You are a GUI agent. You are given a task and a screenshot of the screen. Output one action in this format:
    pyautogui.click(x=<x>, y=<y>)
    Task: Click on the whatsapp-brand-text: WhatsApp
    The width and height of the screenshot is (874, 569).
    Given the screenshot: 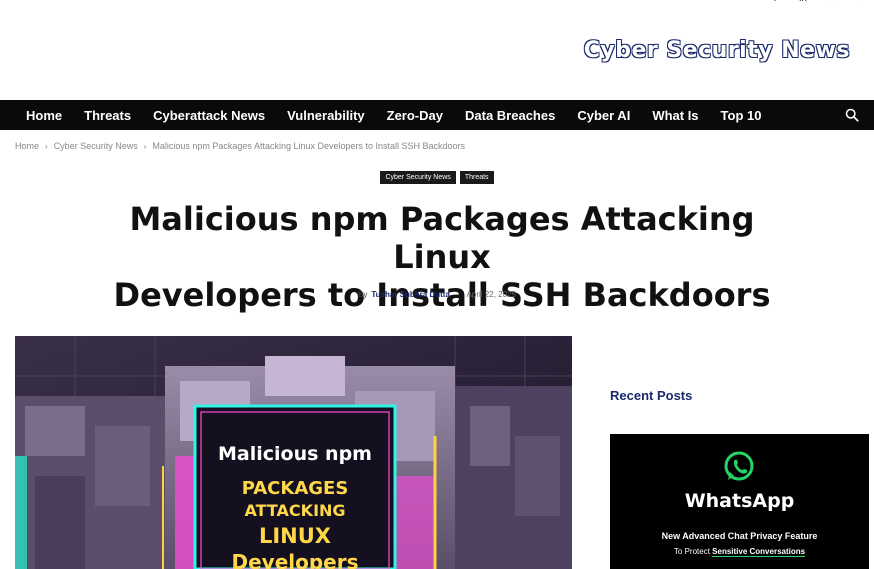 What is the action you would take?
    pyautogui.click(x=739, y=501)
    